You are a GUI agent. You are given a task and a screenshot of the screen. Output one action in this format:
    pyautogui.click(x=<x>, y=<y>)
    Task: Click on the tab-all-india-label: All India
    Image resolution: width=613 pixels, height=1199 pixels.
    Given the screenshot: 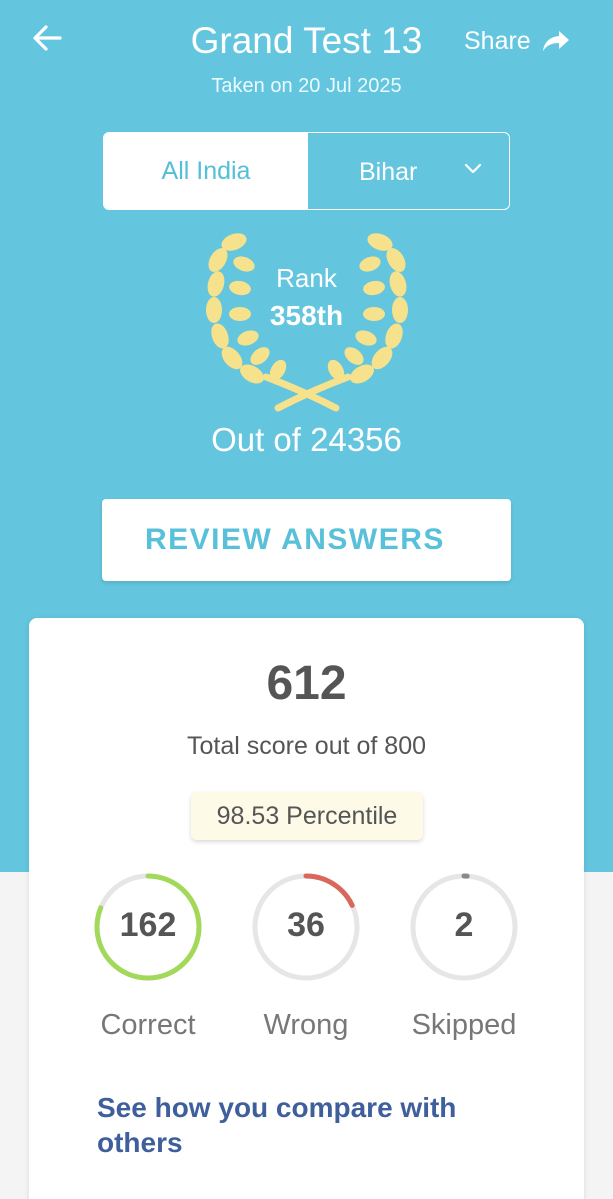 What is the action you would take?
    pyautogui.click(x=206, y=170)
    